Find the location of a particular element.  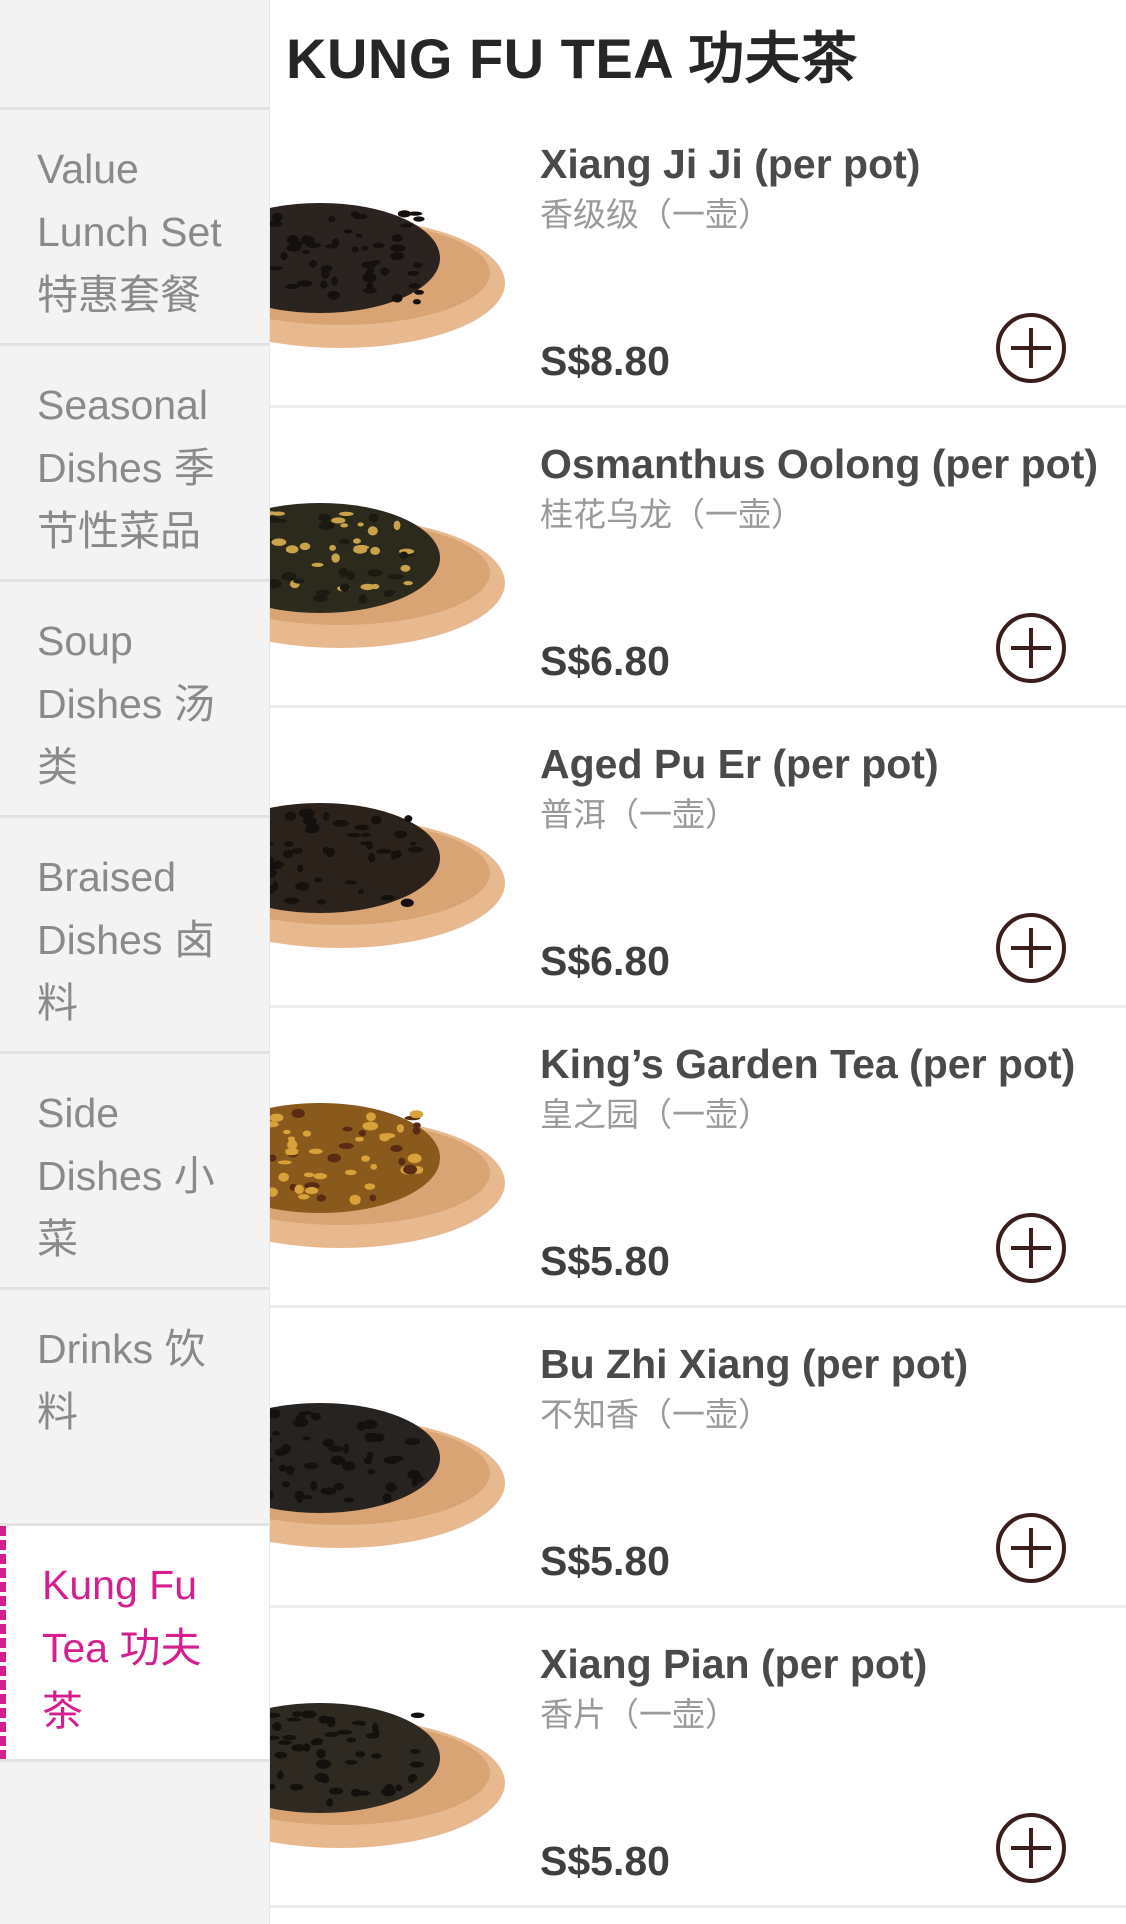

item-chinese-name: 香片（一壶） is located at coordinates (639, 1714).